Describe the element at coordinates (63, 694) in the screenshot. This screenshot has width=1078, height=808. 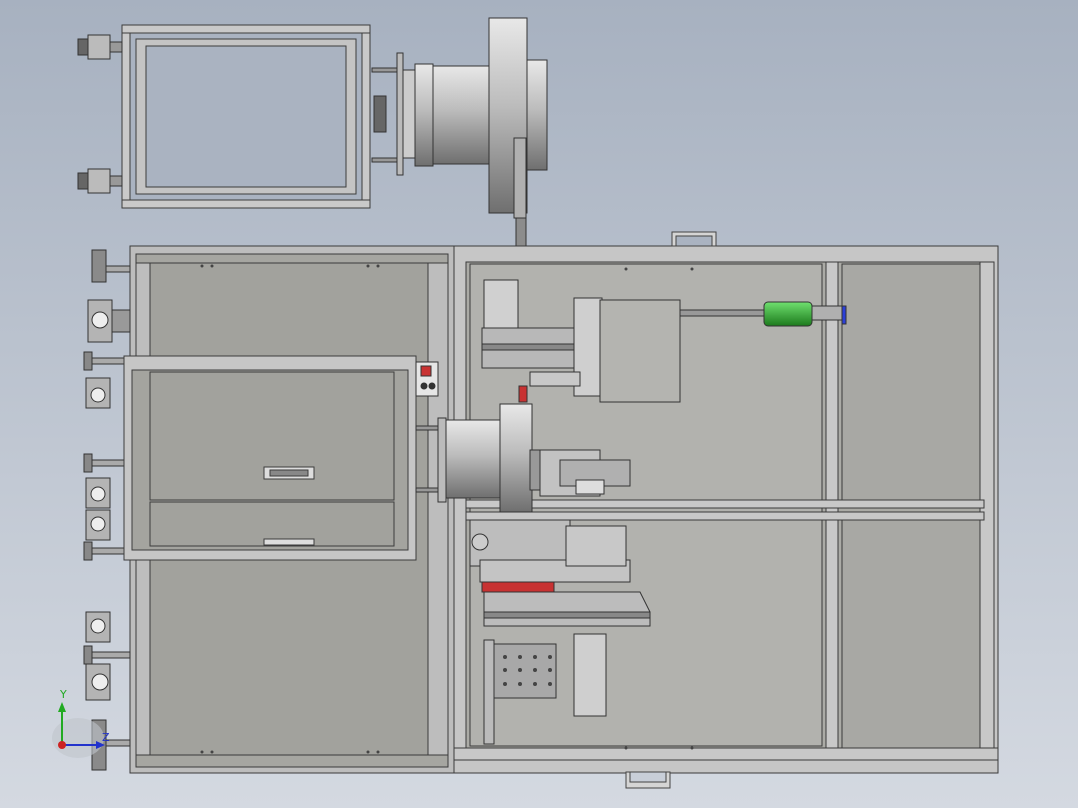
I see `triad-y-label: Y` at that location.